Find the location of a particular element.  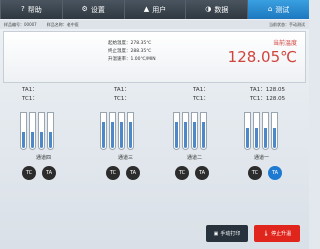

channel-1-ta1: TA1：128.05 is located at coordinates (267, 90).